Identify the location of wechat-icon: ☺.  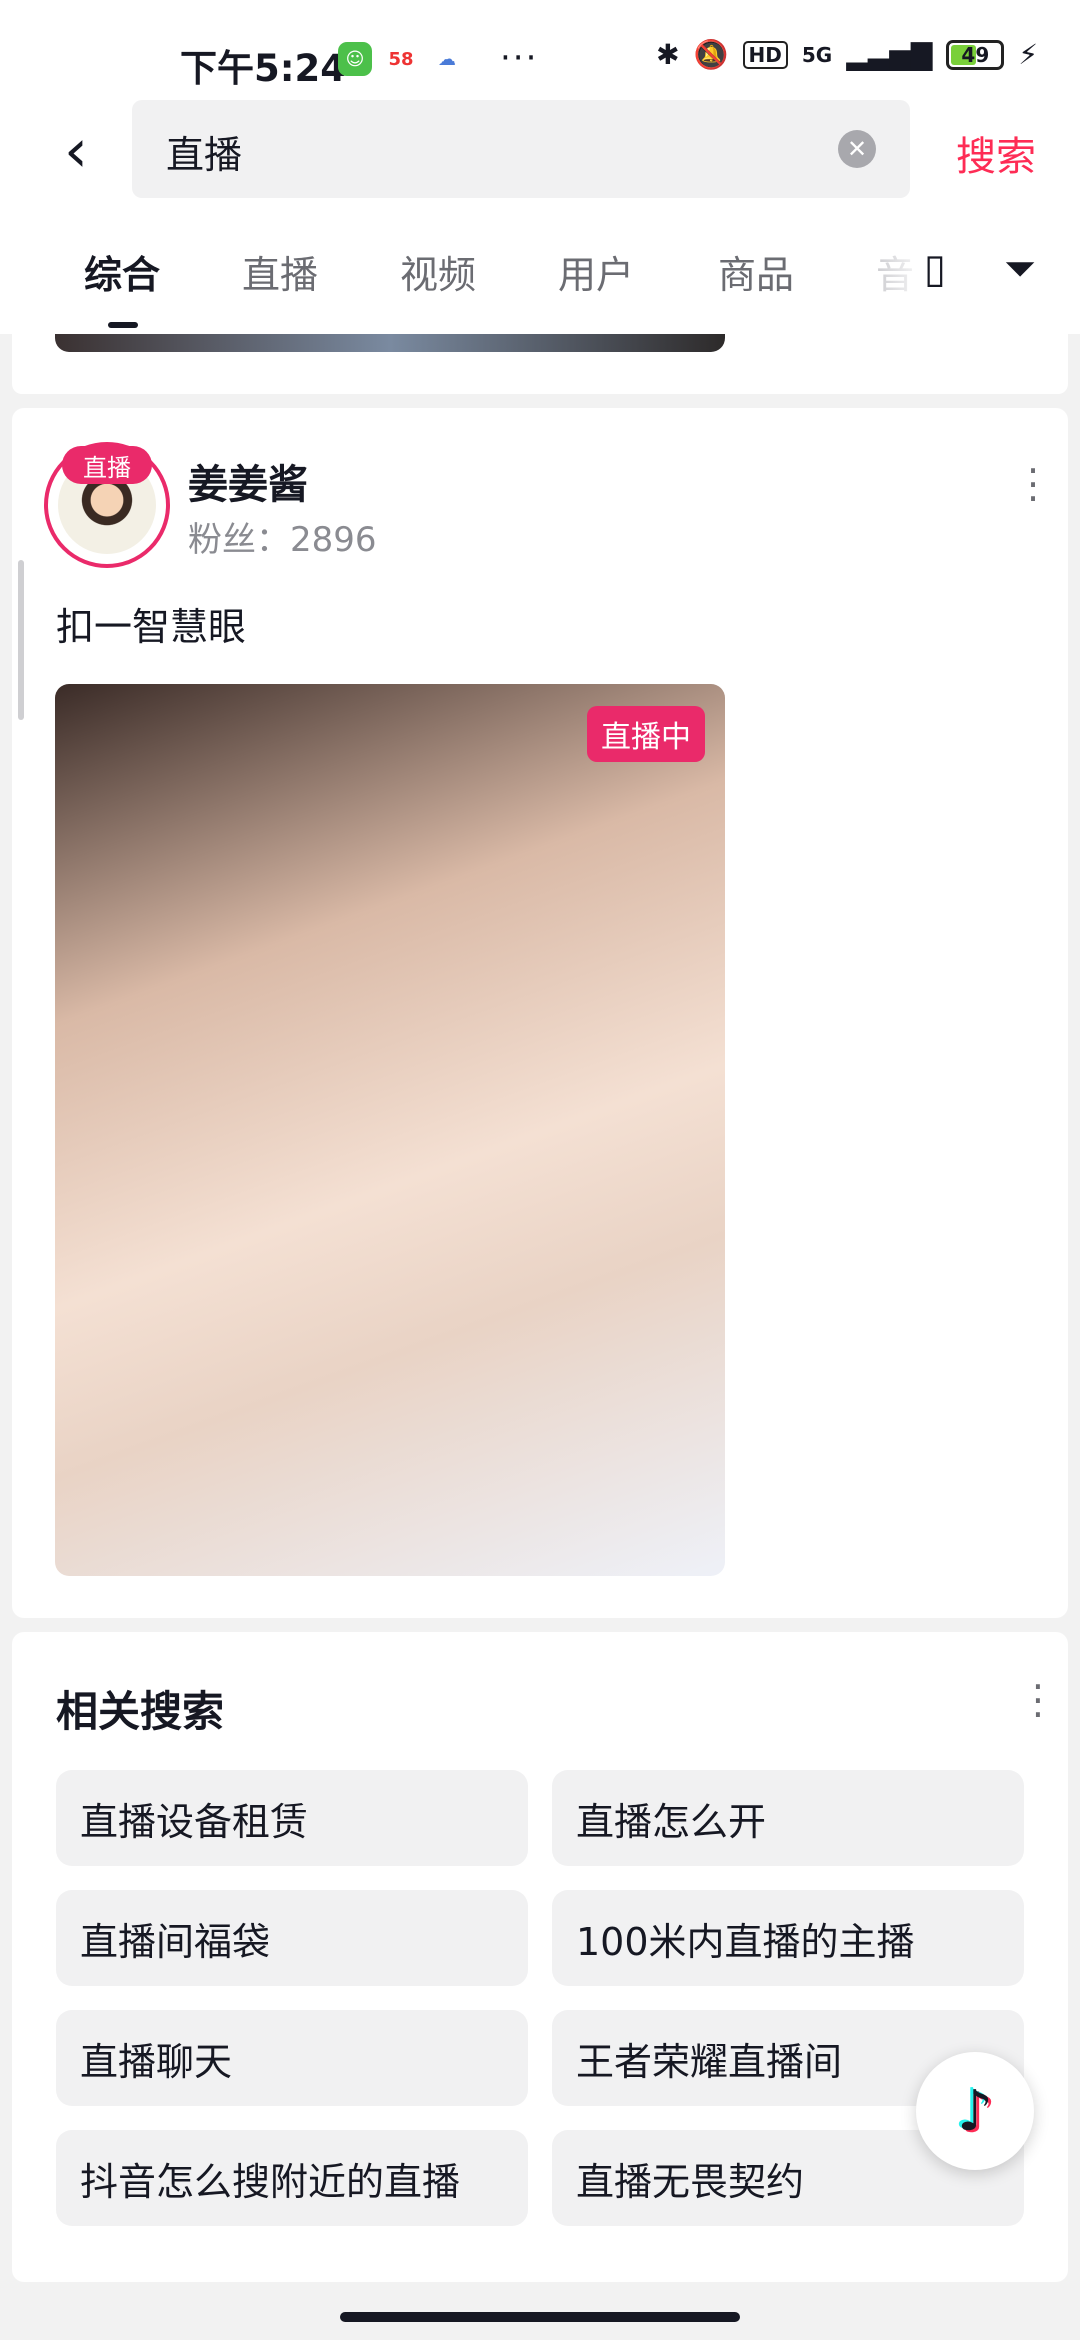
(355, 59).